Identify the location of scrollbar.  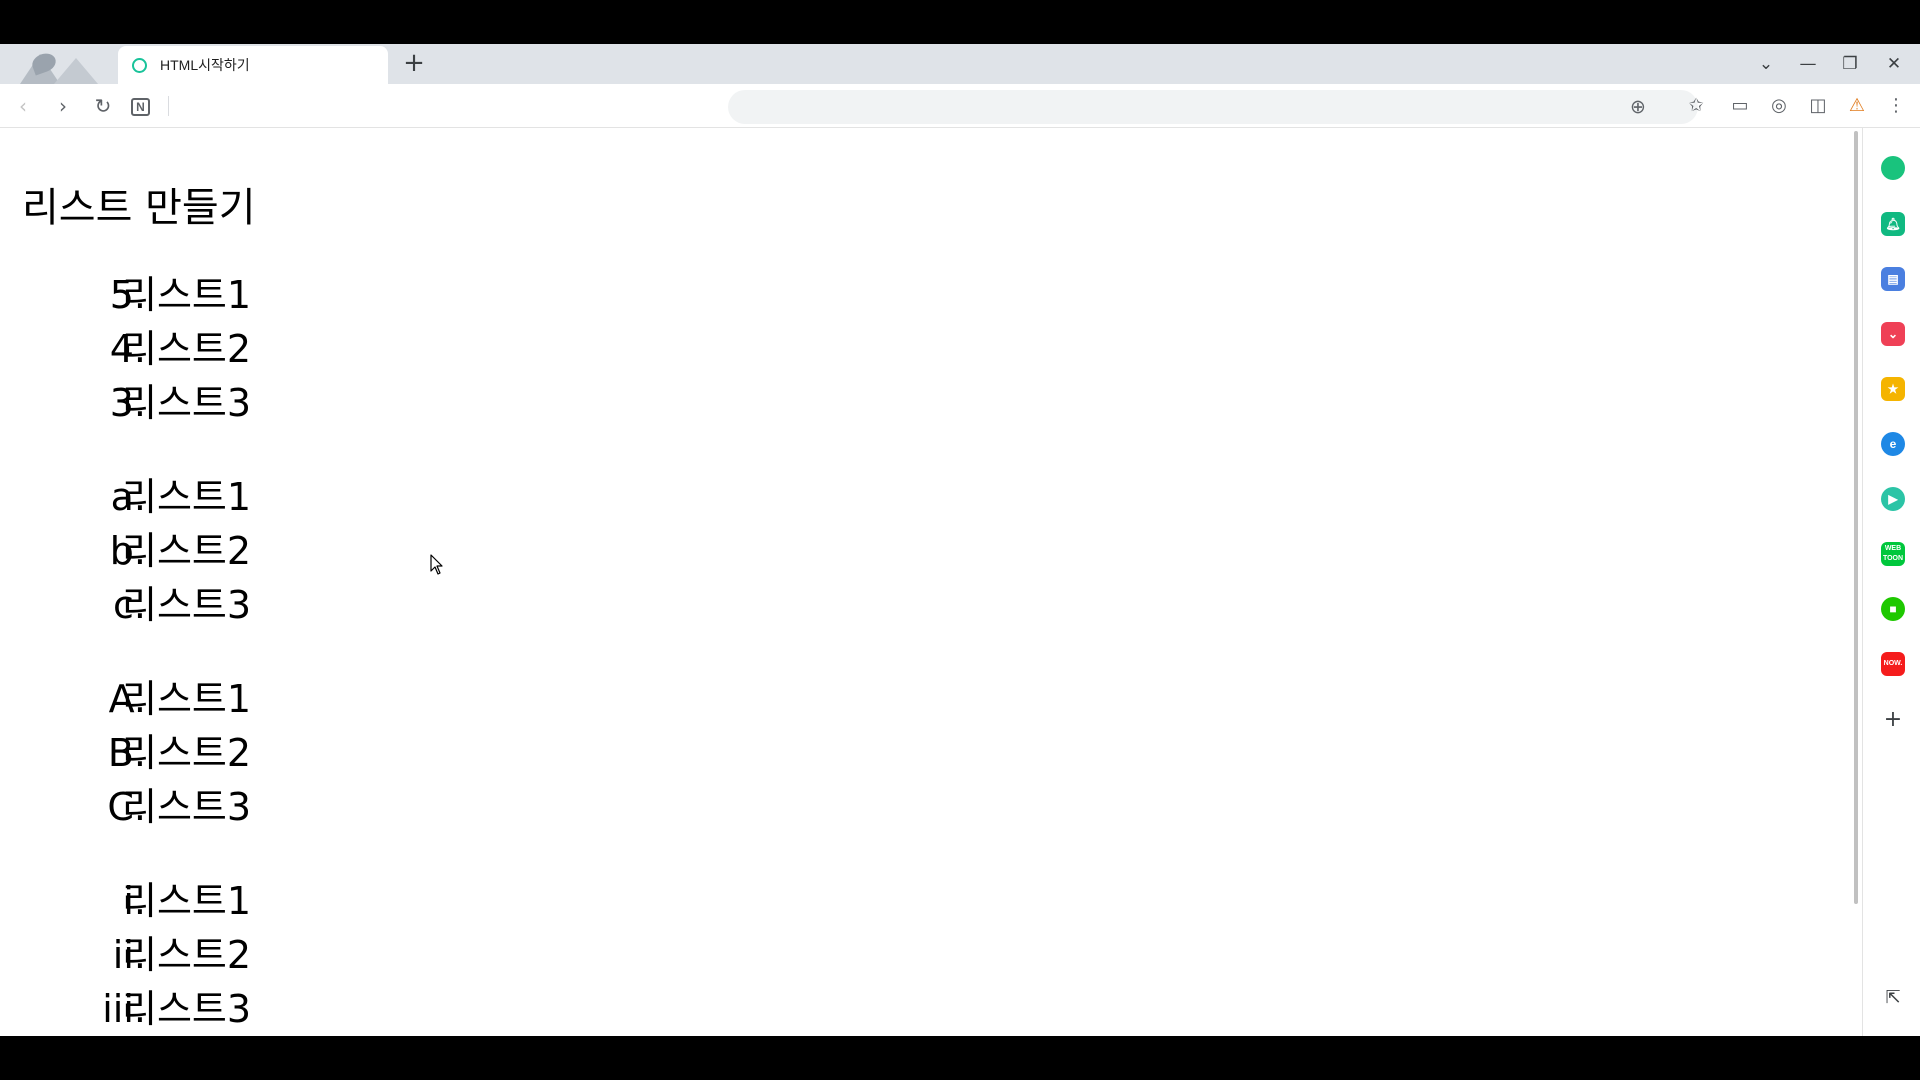
(1856, 517).